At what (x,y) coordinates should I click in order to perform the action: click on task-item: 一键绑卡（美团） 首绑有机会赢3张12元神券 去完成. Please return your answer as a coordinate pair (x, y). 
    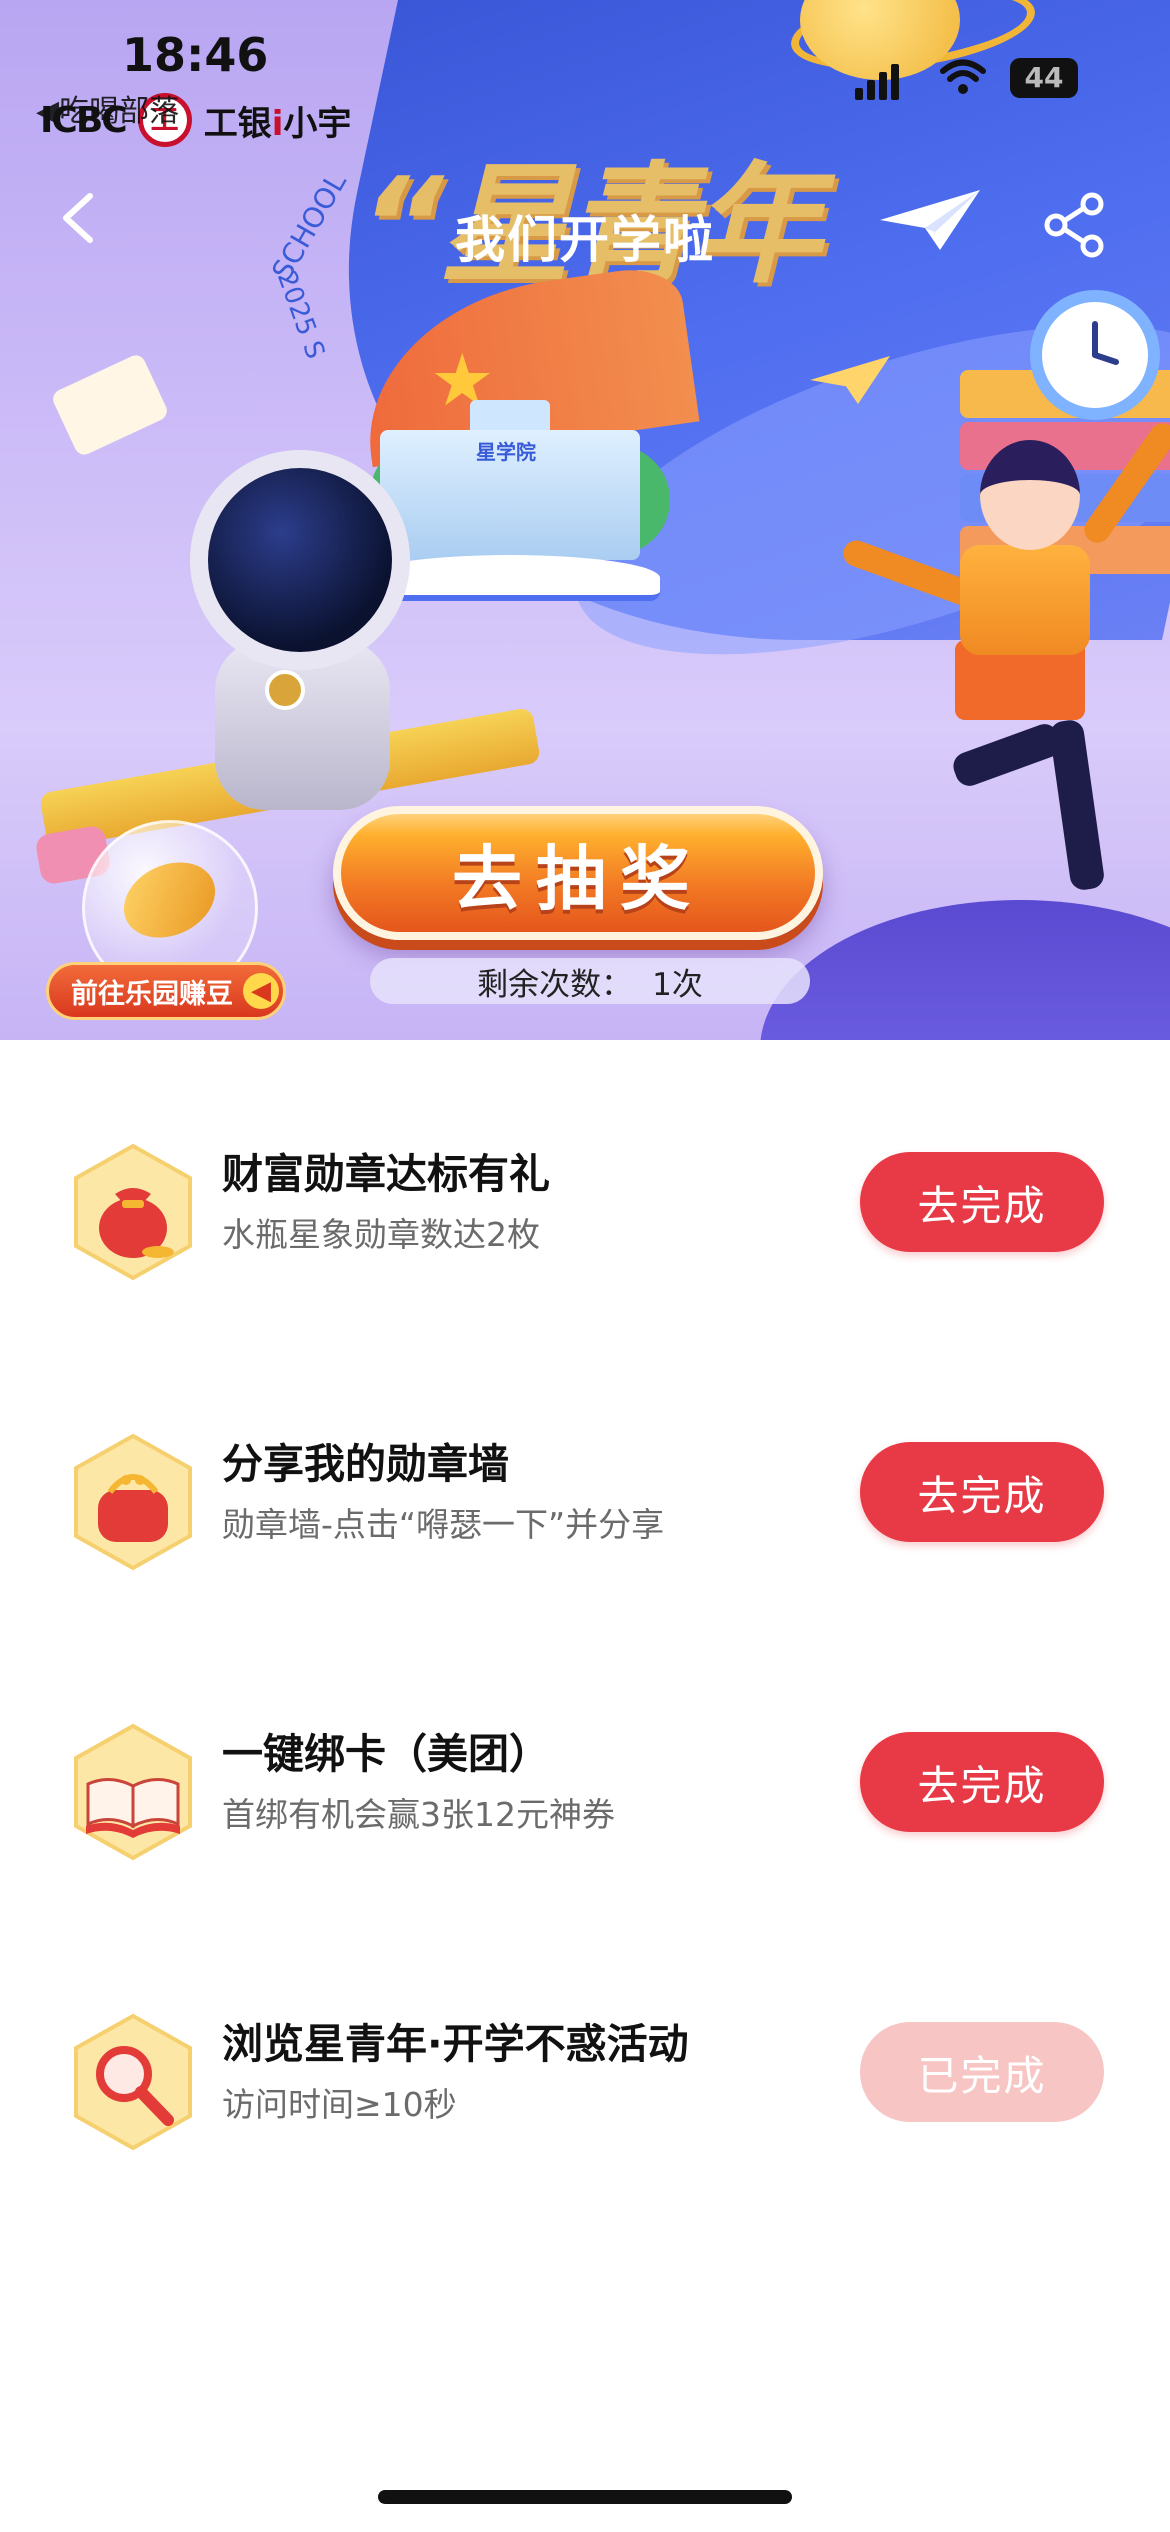
    Looking at the image, I should click on (585, 1781).